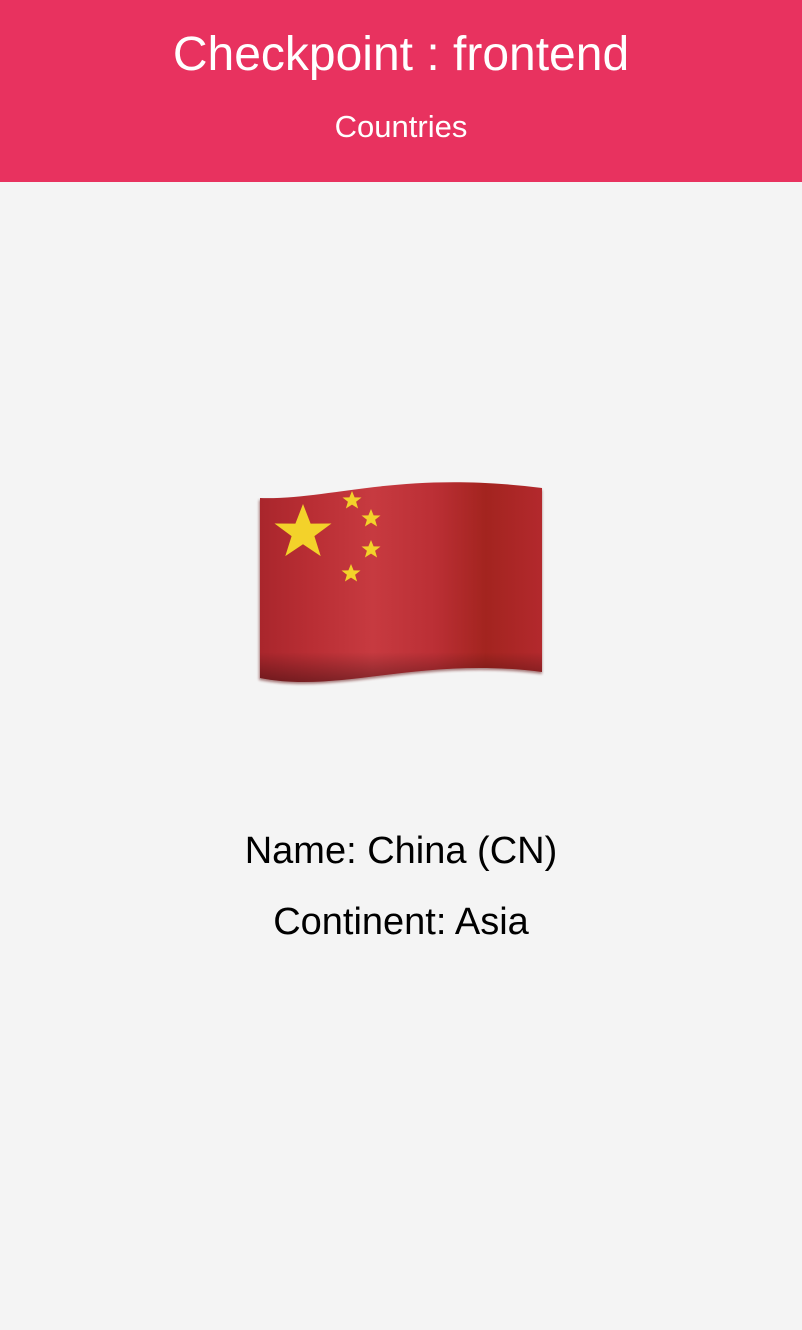 The image size is (802, 1330). I want to click on country-continent: Continent: Asia, so click(401, 922).